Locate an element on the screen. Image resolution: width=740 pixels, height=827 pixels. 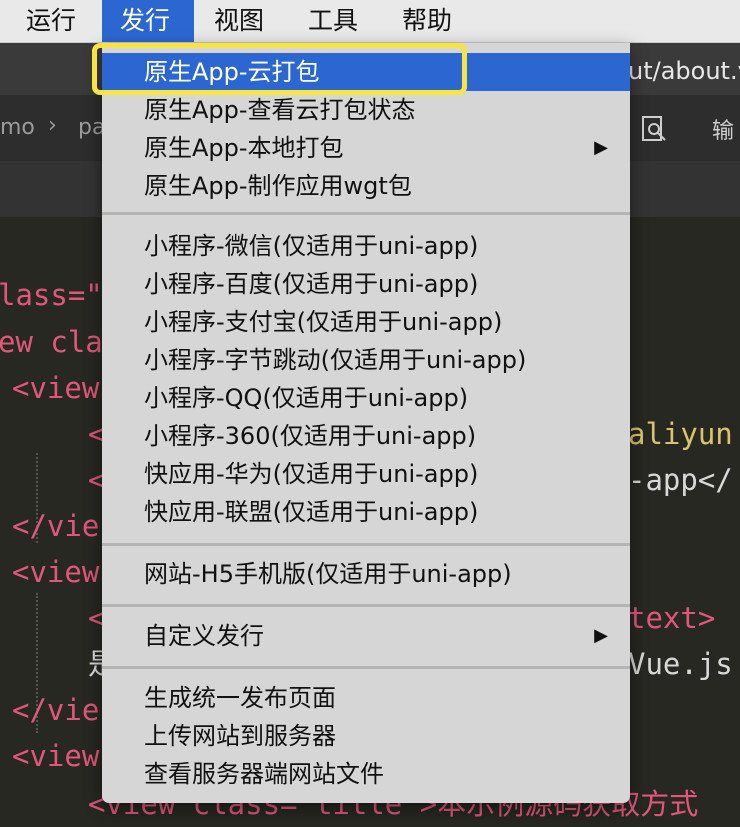
code-line: lass=" is located at coordinates (51, 295).